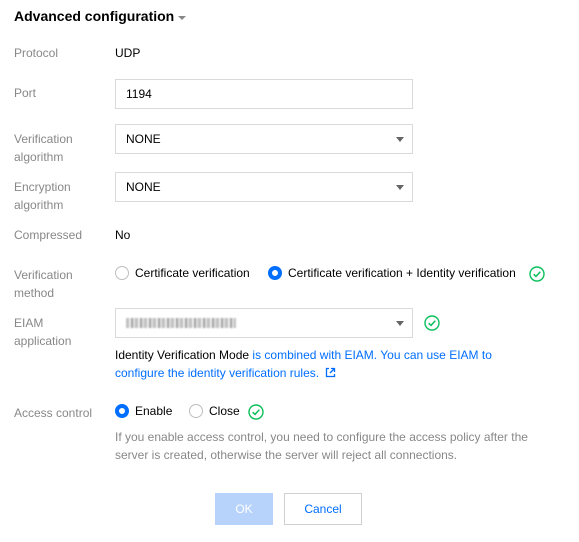 Image resolution: width=579 pixels, height=542 pixels. Describe the element at coordinates (43, 148) in the screenshot. I see `verification-algorithm-label: Verification algorithm` at that location.